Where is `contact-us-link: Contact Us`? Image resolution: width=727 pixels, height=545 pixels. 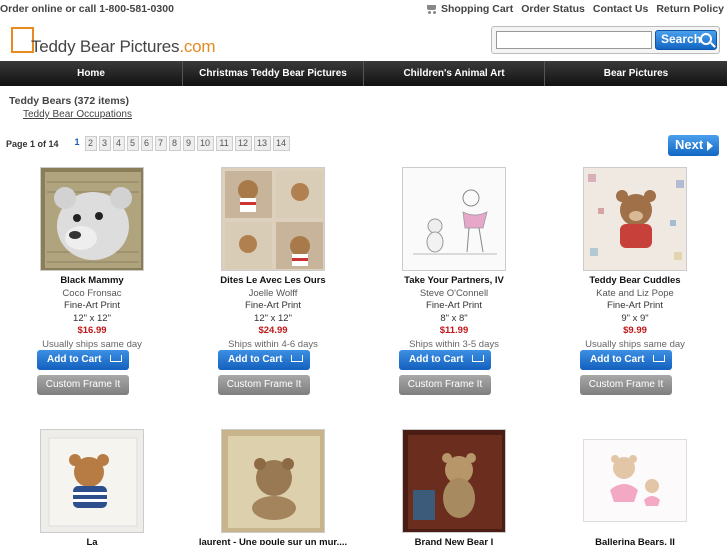 contact-us-link: Contact Us is located at coordinates (620, 9).